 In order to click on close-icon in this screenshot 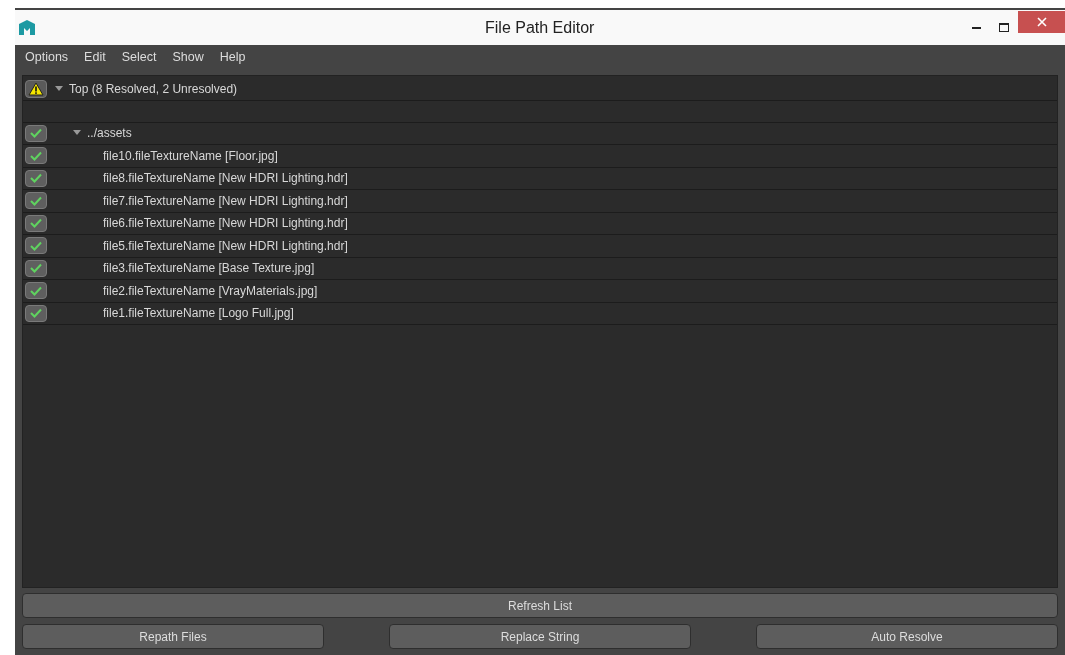, I will do `click(1041, 22)`.